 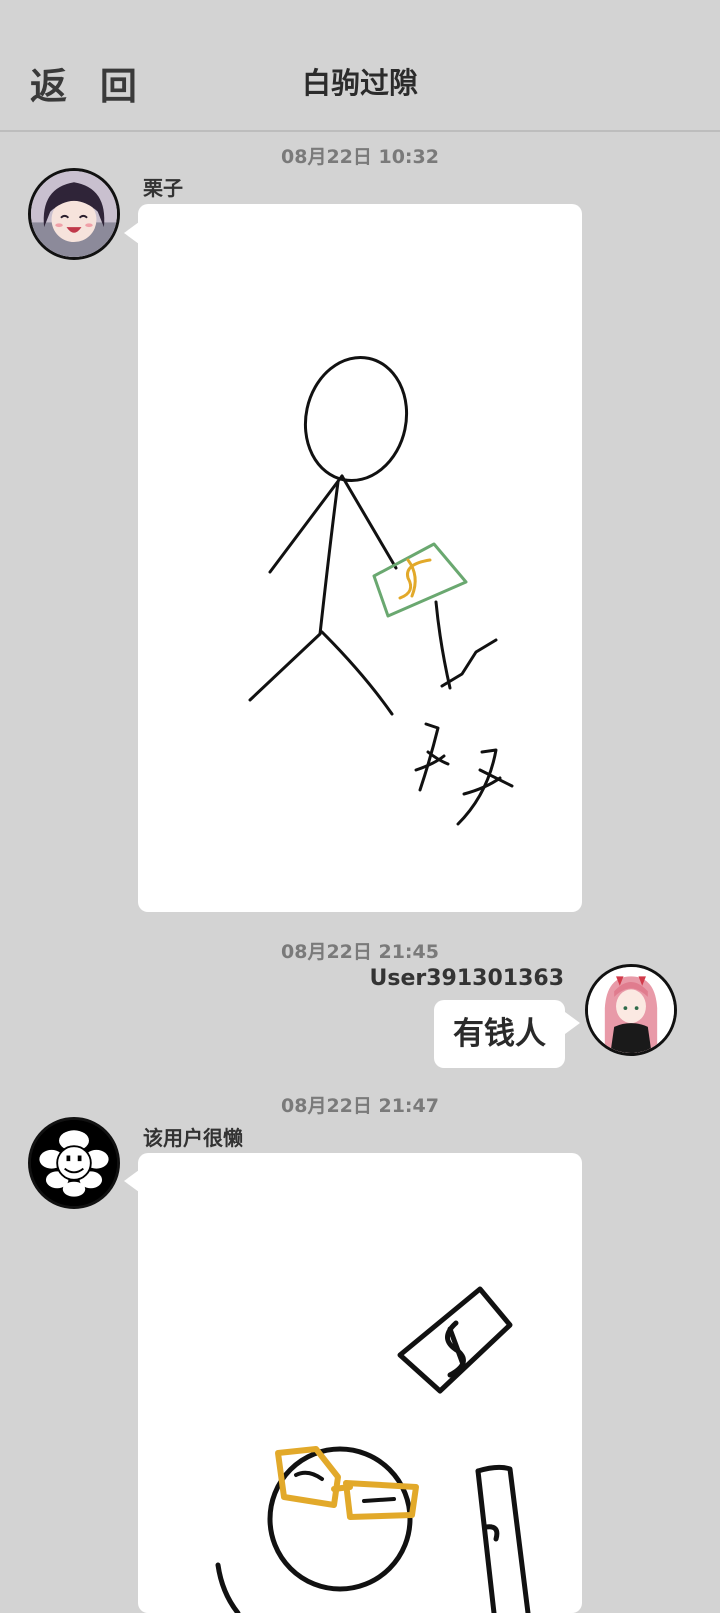 What do you see at coordinates (193, 1138) in the screenshot?
I see `sender-name: 该用户很懒` at bounding box center [193, 1138].